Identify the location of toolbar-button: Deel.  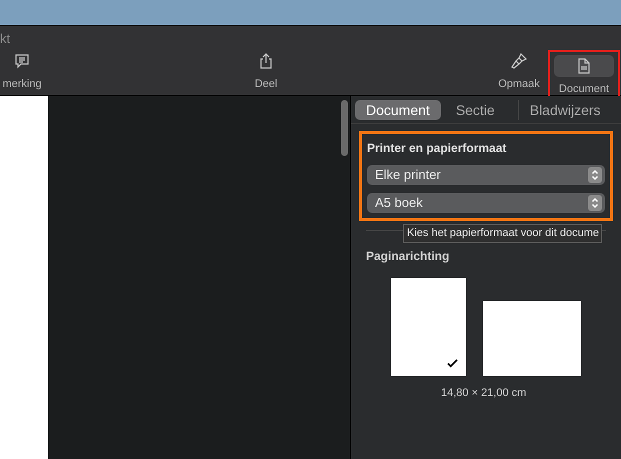
(266, 70).